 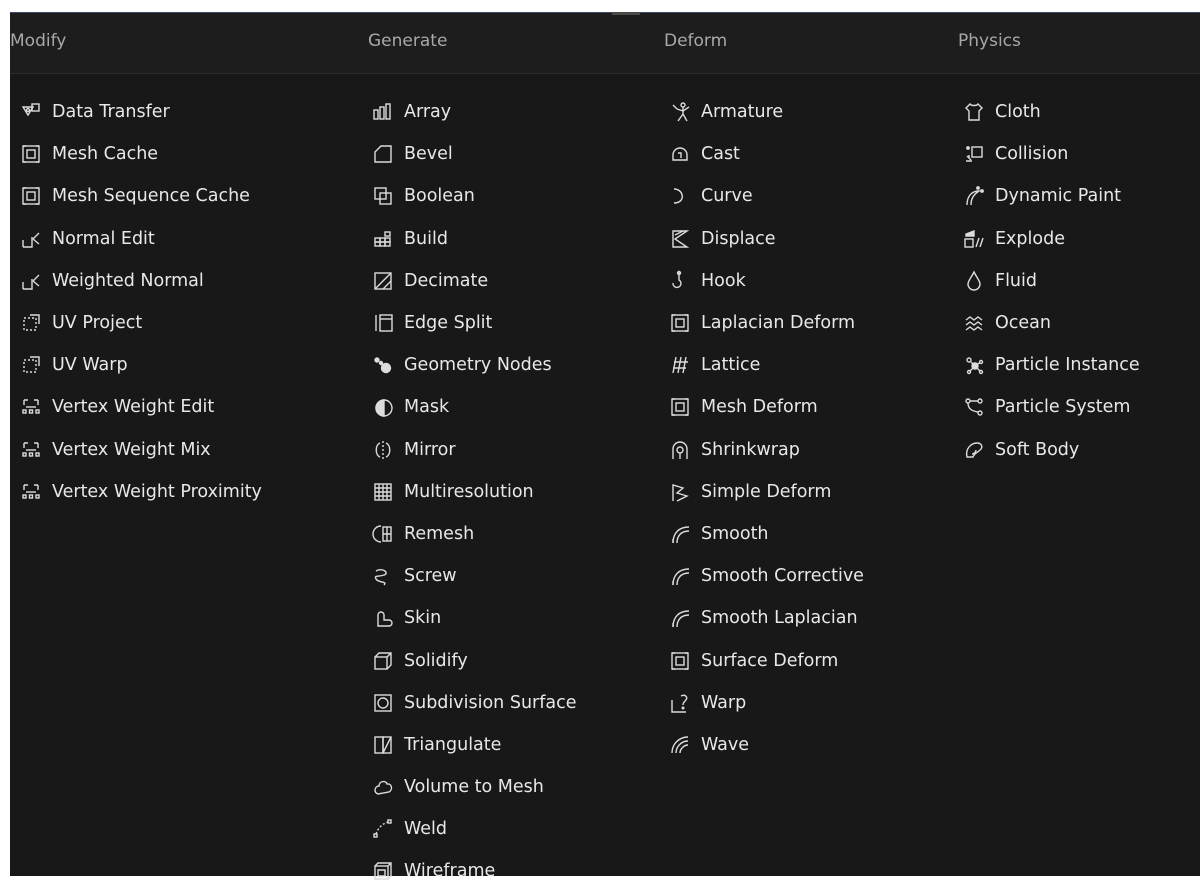 I want to click on menu-item-hook: Hook, so click(x=766, y=281).